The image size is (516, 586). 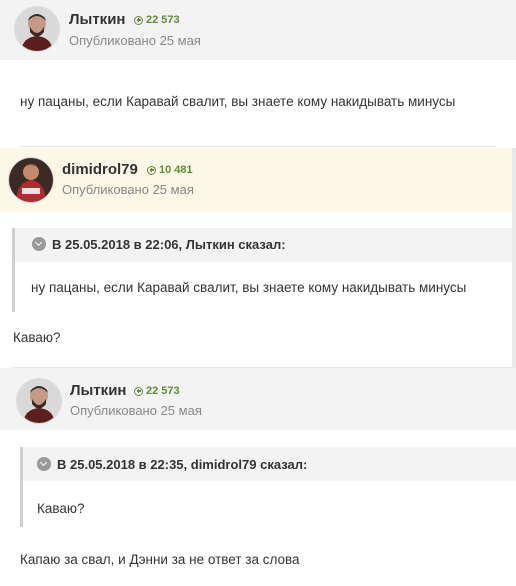 I want to click on divider, so click(x=258, y=146).